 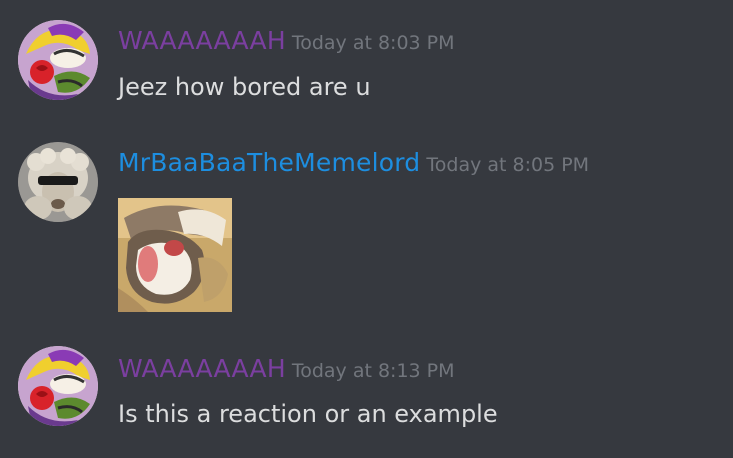 What do you see at coordinates (175, 255) in the screenshot?
I see `reaction-image-icon` at bounding box center [175, 255].